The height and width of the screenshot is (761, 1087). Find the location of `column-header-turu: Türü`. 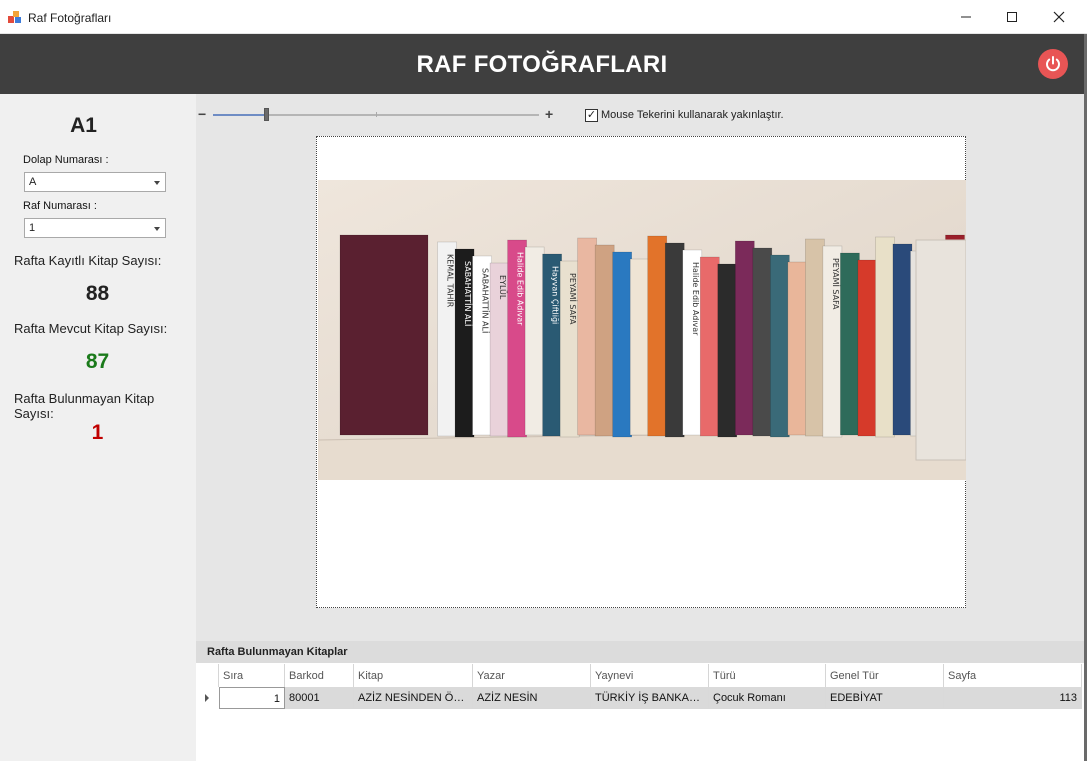

column-header-turu: Türü is located at coordinates (767, 675).